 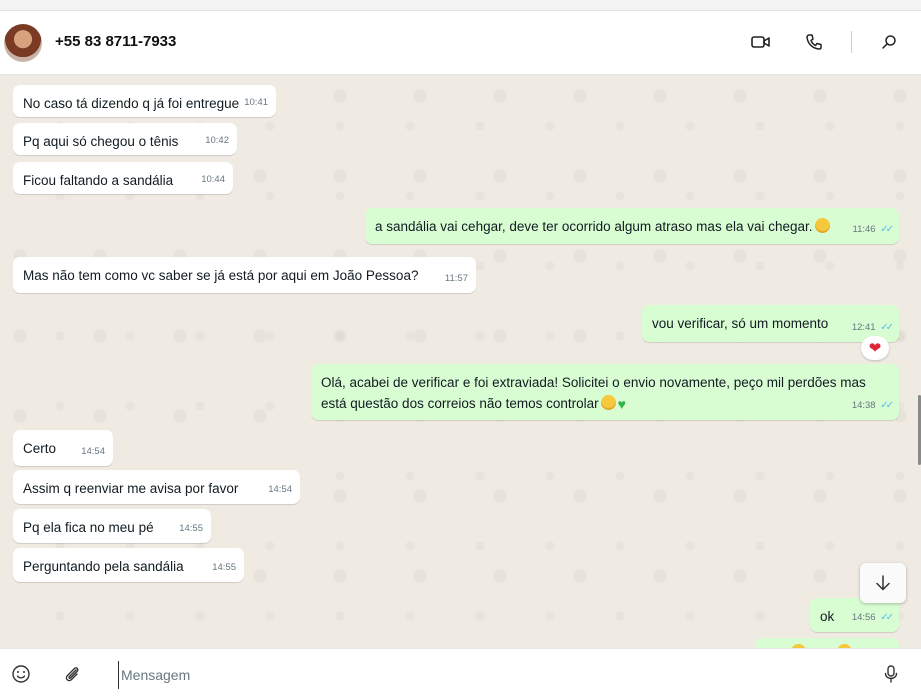 I want to click on message-incoming: Ficou faltando a sandália 10:44, so click(x=123, y=178).